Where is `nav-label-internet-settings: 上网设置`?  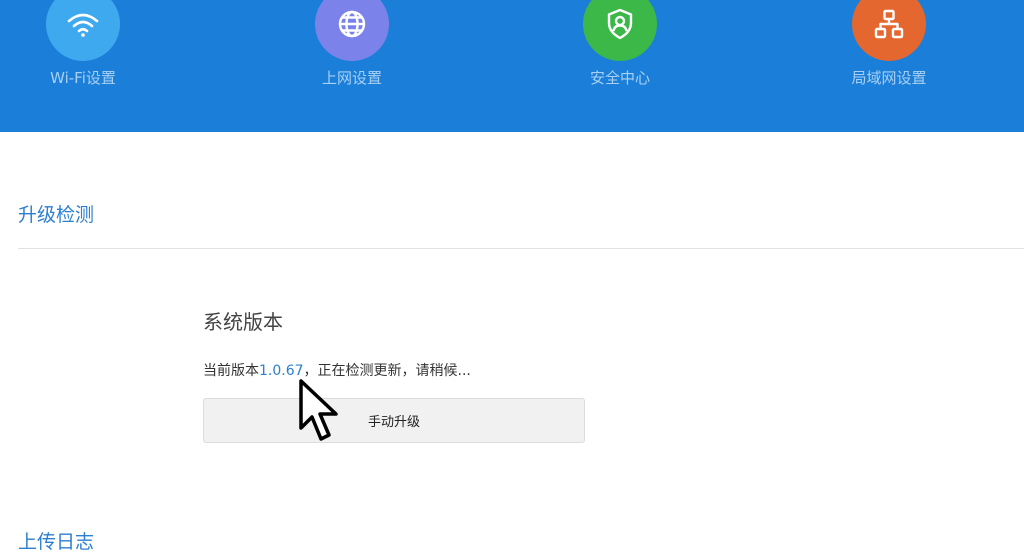
nav-label-internet-settings: 上网设置 is located at coordinates (351, 78).